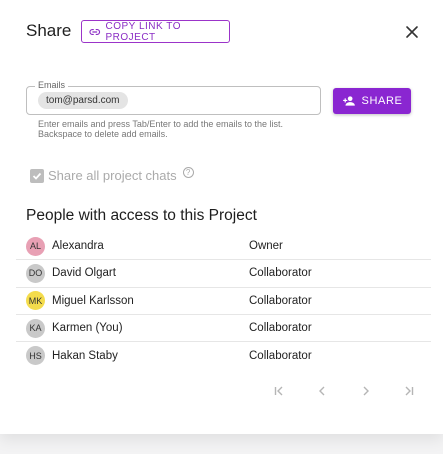 This screenshot has width=443, height=454. I want to click on close-icon, so click(412, 32).